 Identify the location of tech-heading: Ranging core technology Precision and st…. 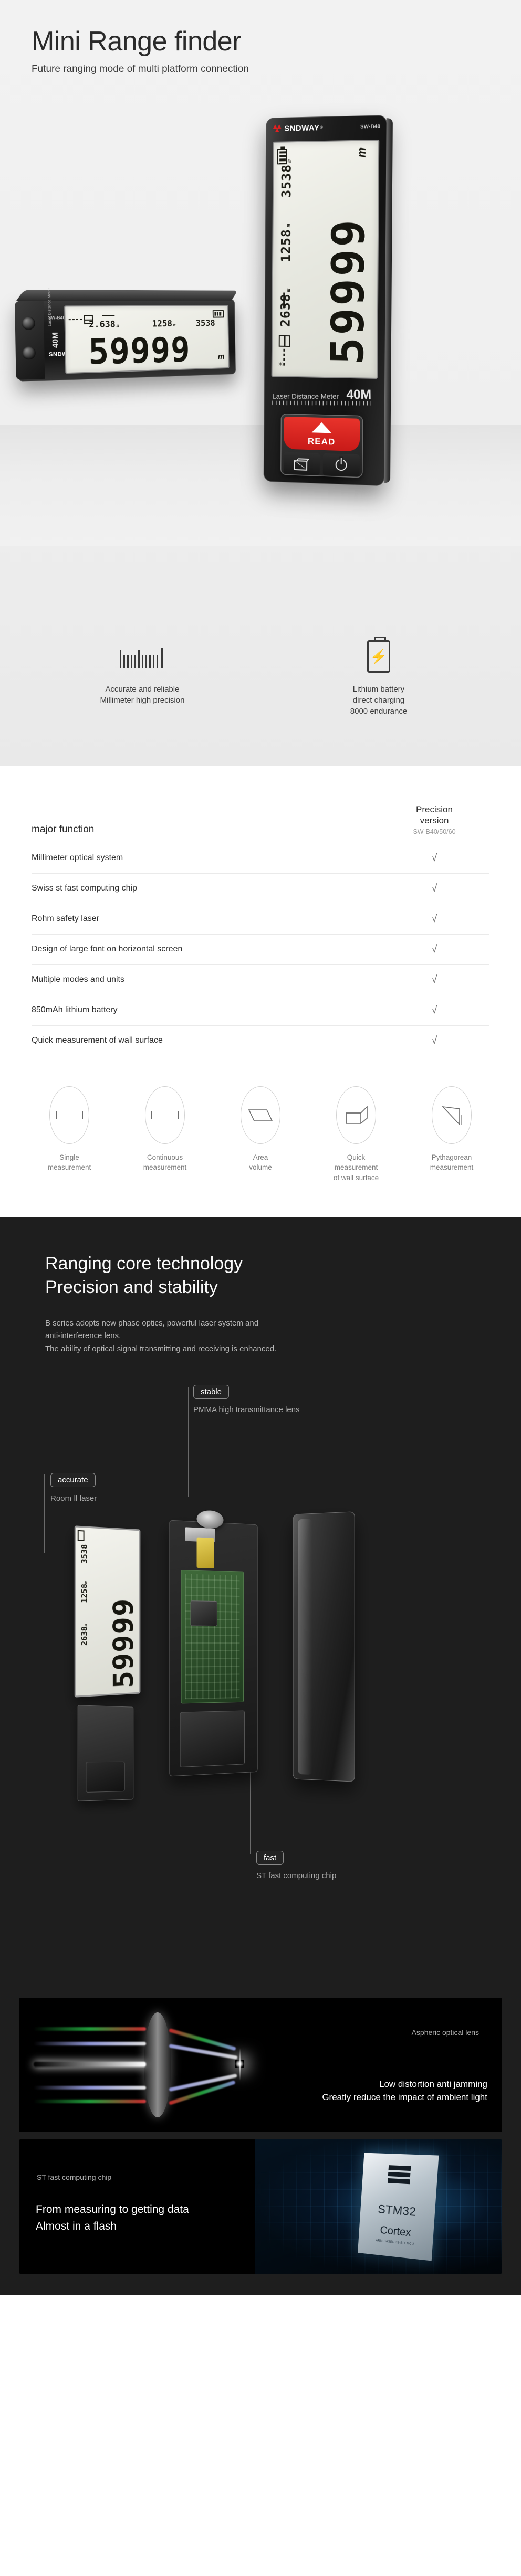
(260, 1275).